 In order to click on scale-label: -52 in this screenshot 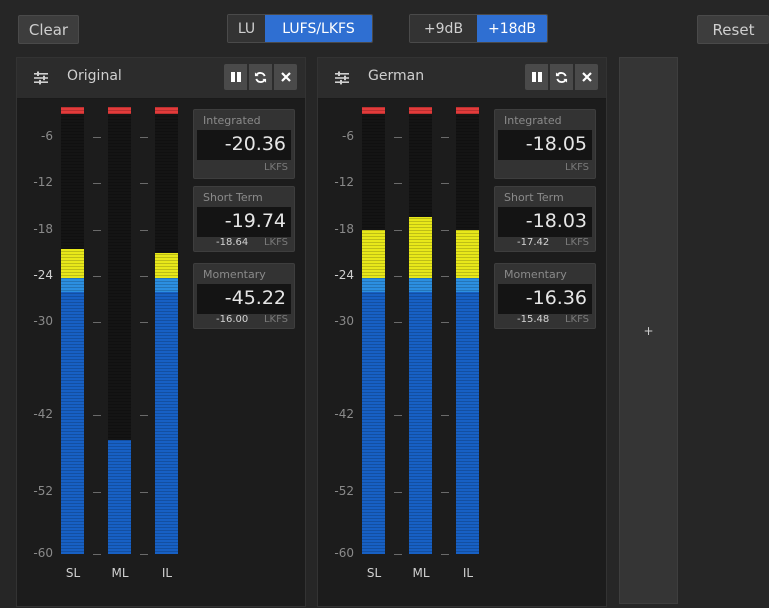, I will do `click(344, 491)`.